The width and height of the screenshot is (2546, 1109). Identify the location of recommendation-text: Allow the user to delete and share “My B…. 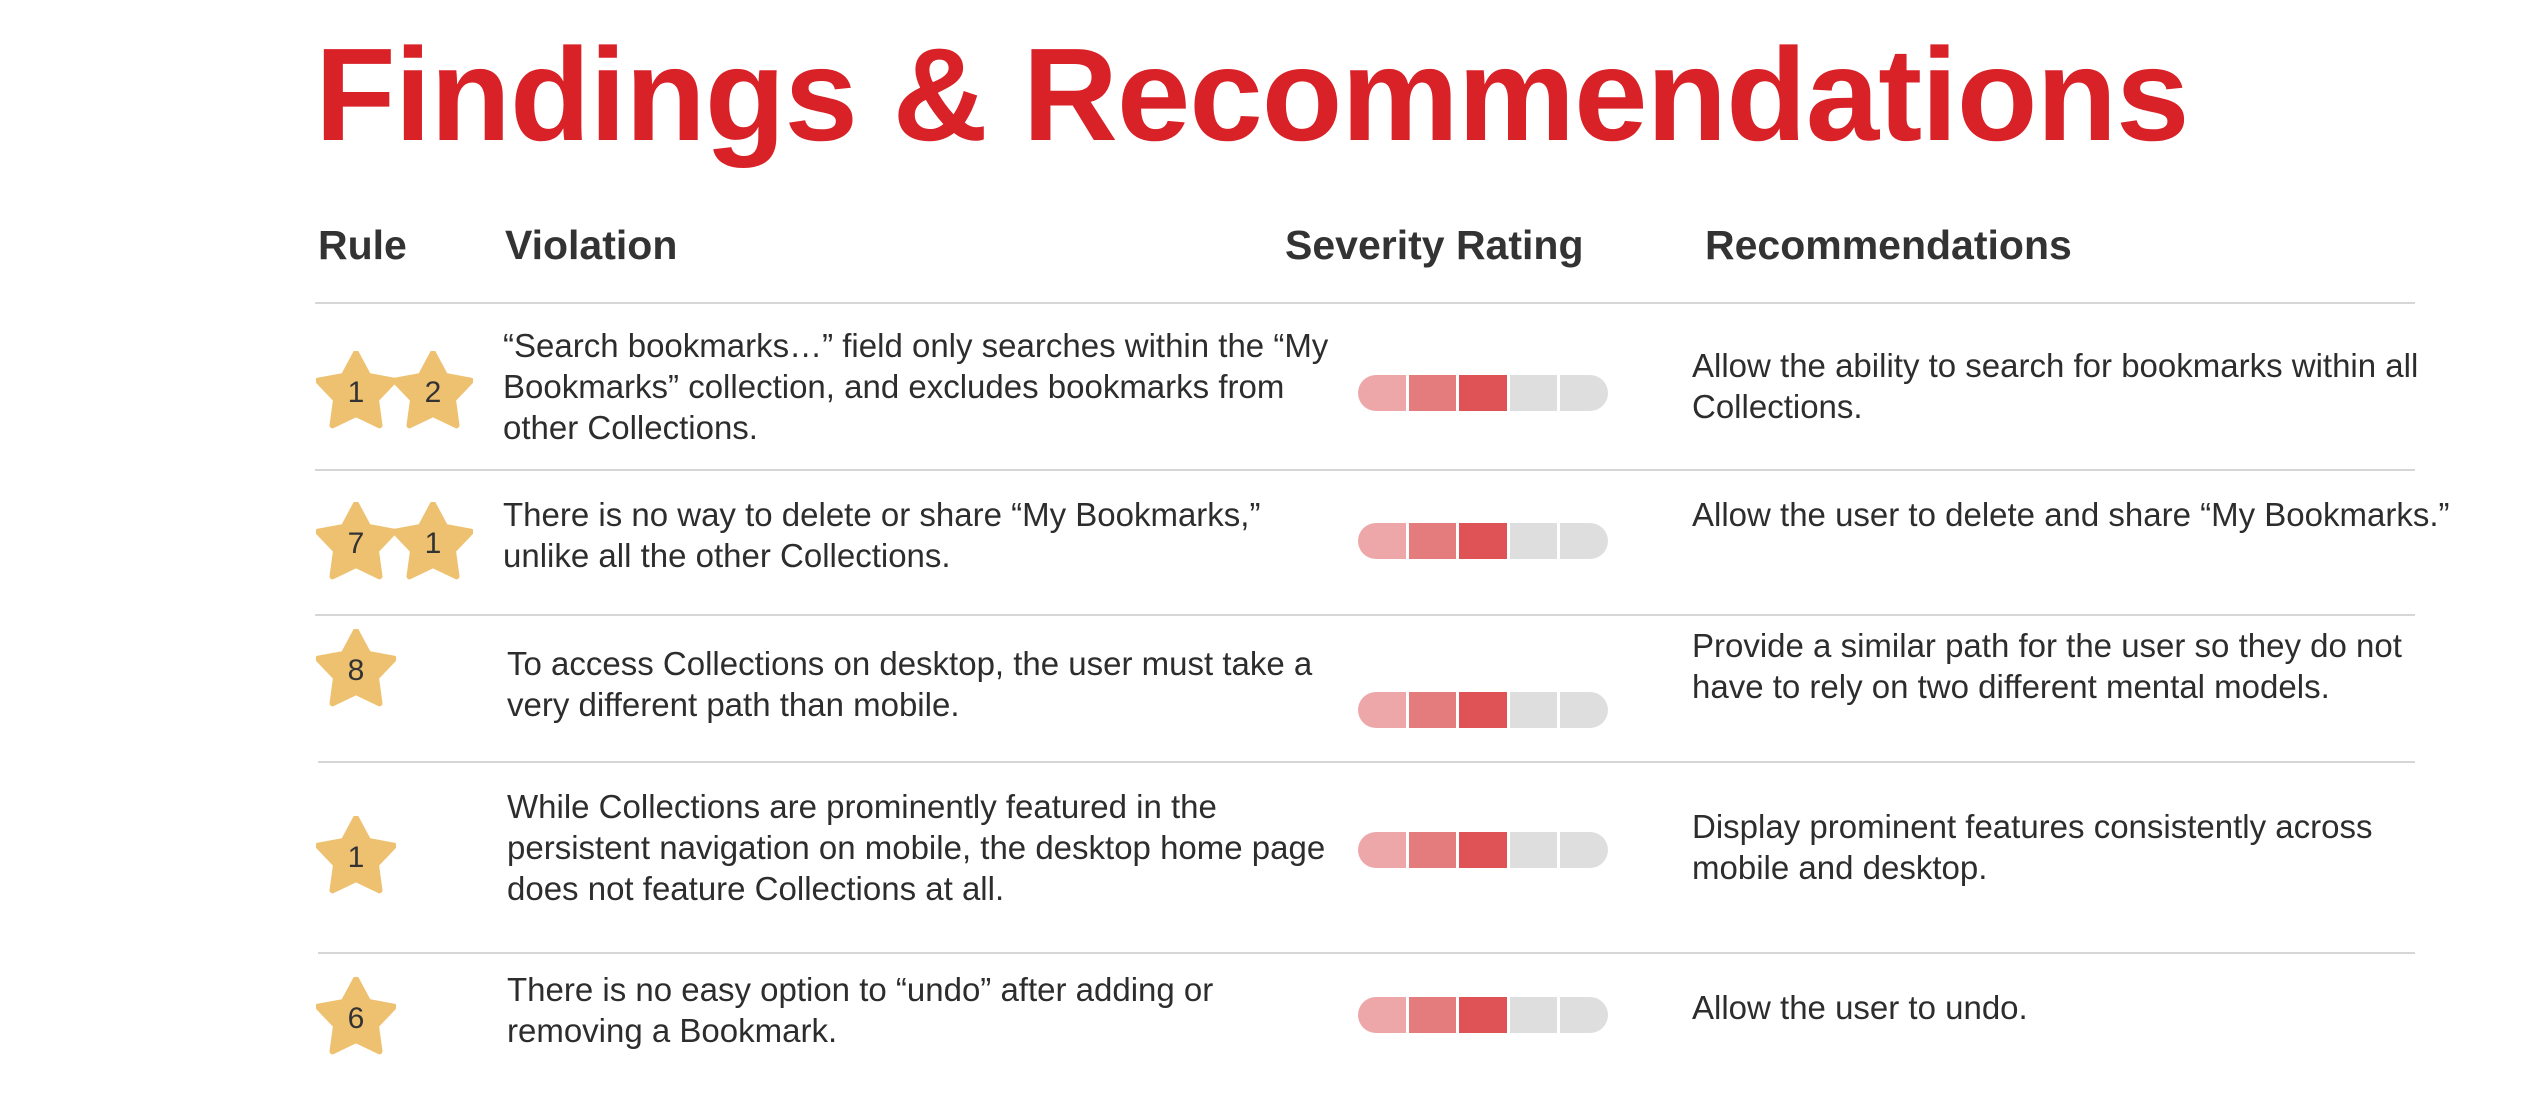
(2071, 514).